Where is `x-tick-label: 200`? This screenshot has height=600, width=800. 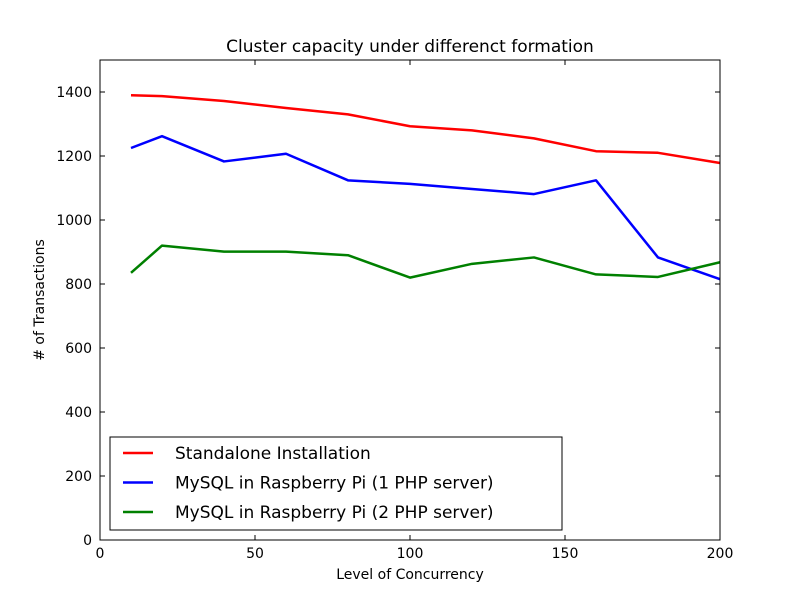 x-tick-label: 200 is located at coordinates (720, 554).